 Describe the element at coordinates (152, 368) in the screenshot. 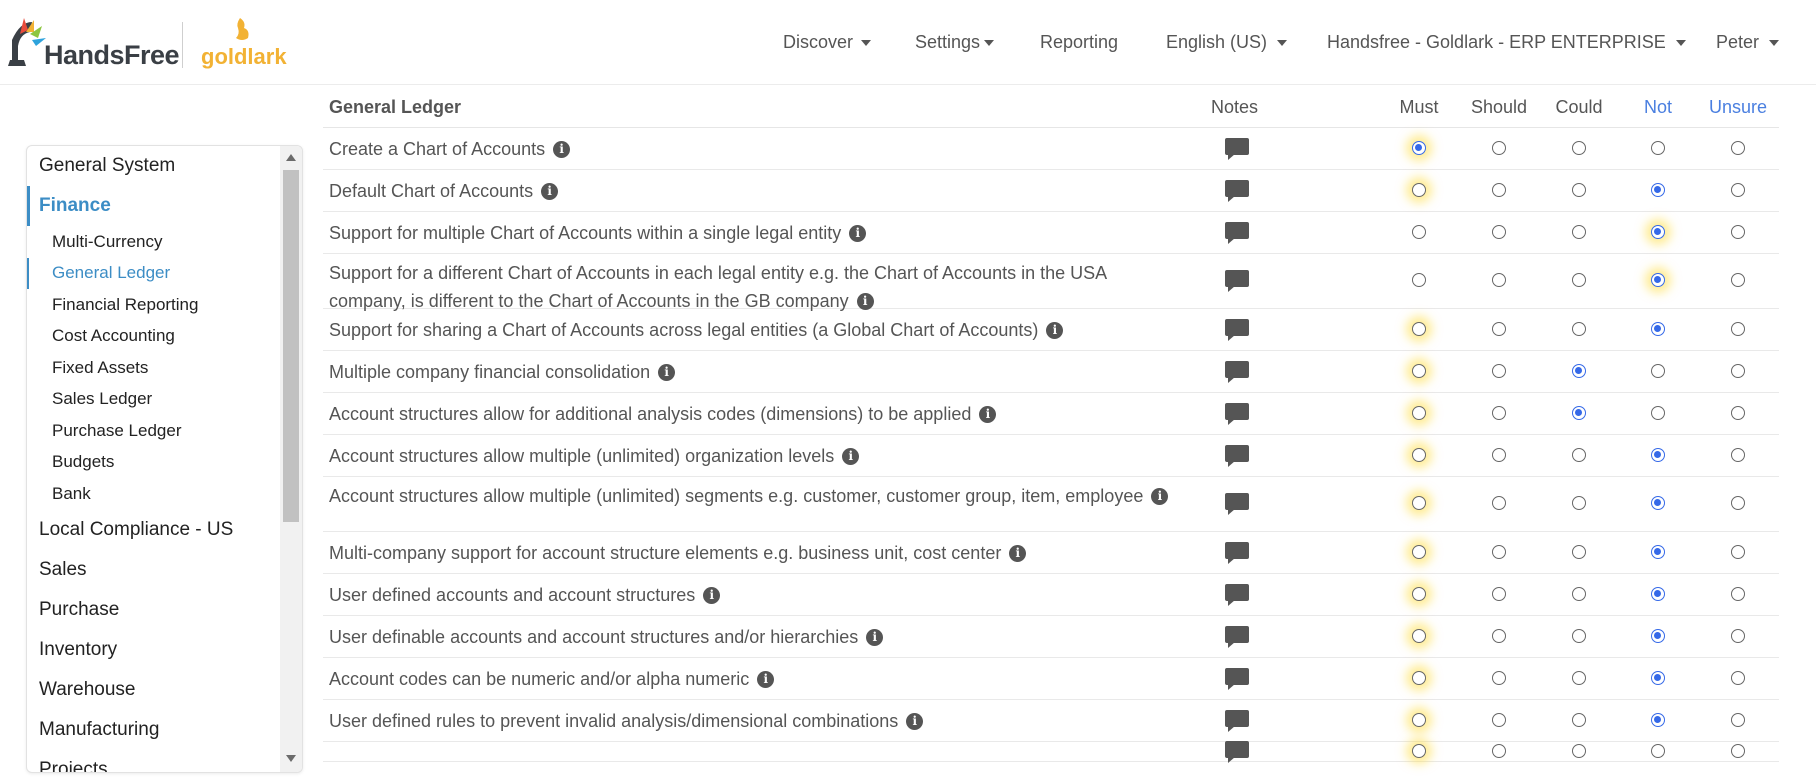

I see `sidebar-item-fixed-assets: Fixed Assets` at that location.